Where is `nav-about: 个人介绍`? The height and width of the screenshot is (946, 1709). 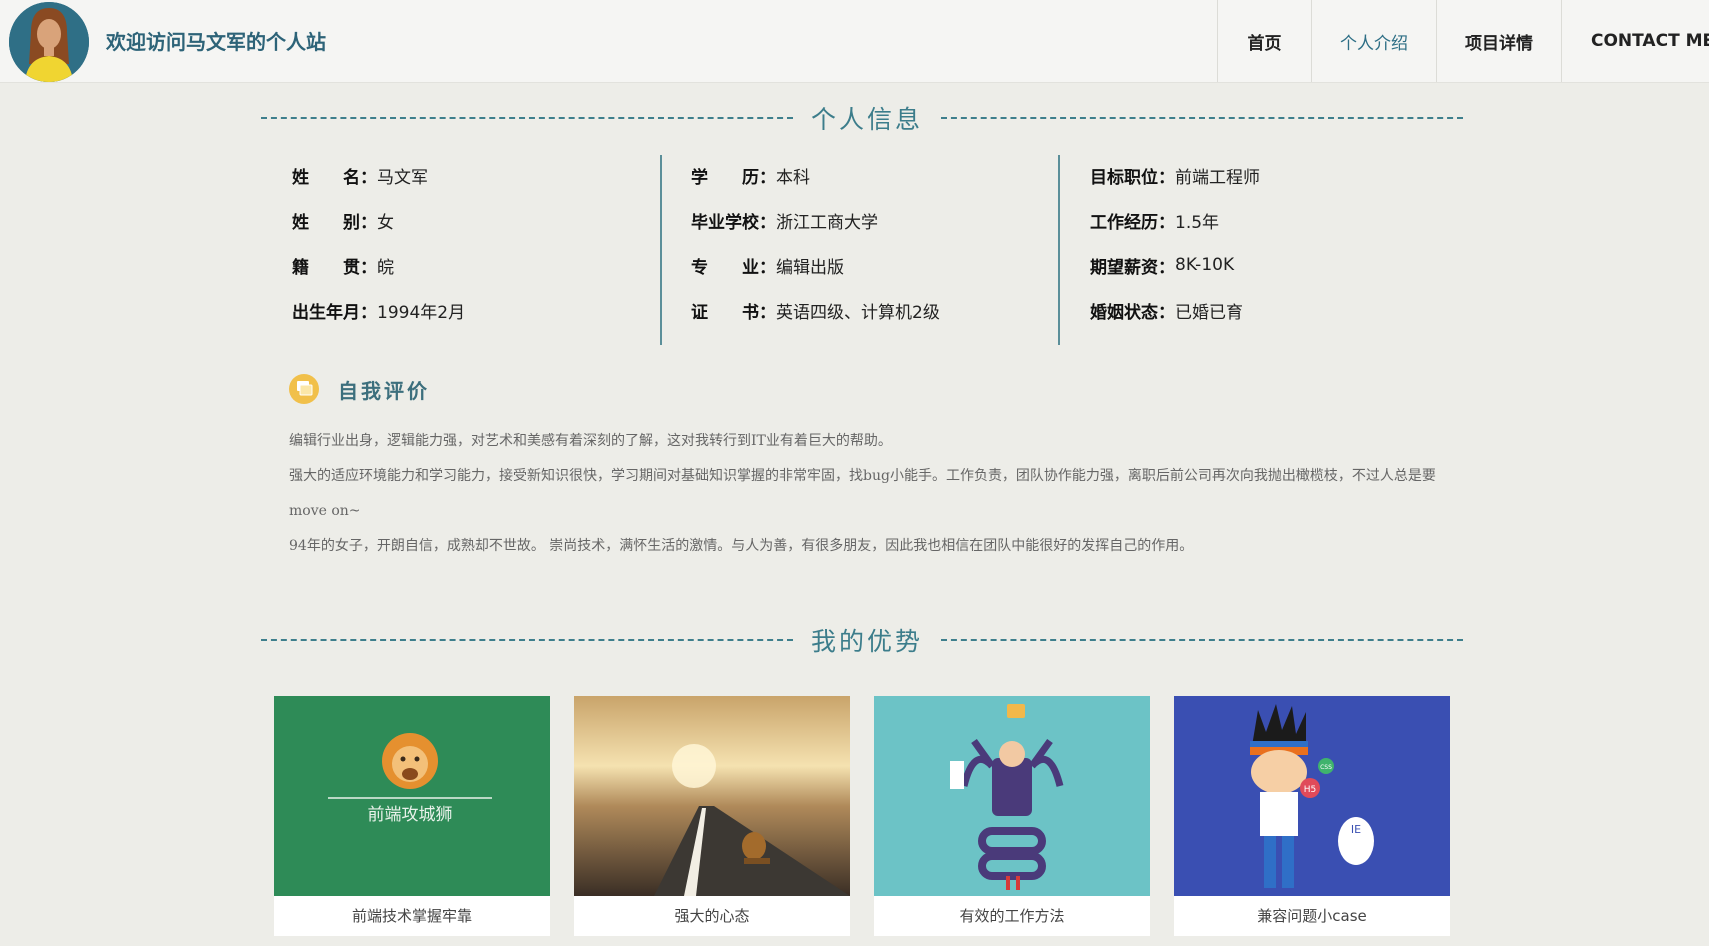
nav-about: 个人介绍 is located at coordinates (1373, 41).